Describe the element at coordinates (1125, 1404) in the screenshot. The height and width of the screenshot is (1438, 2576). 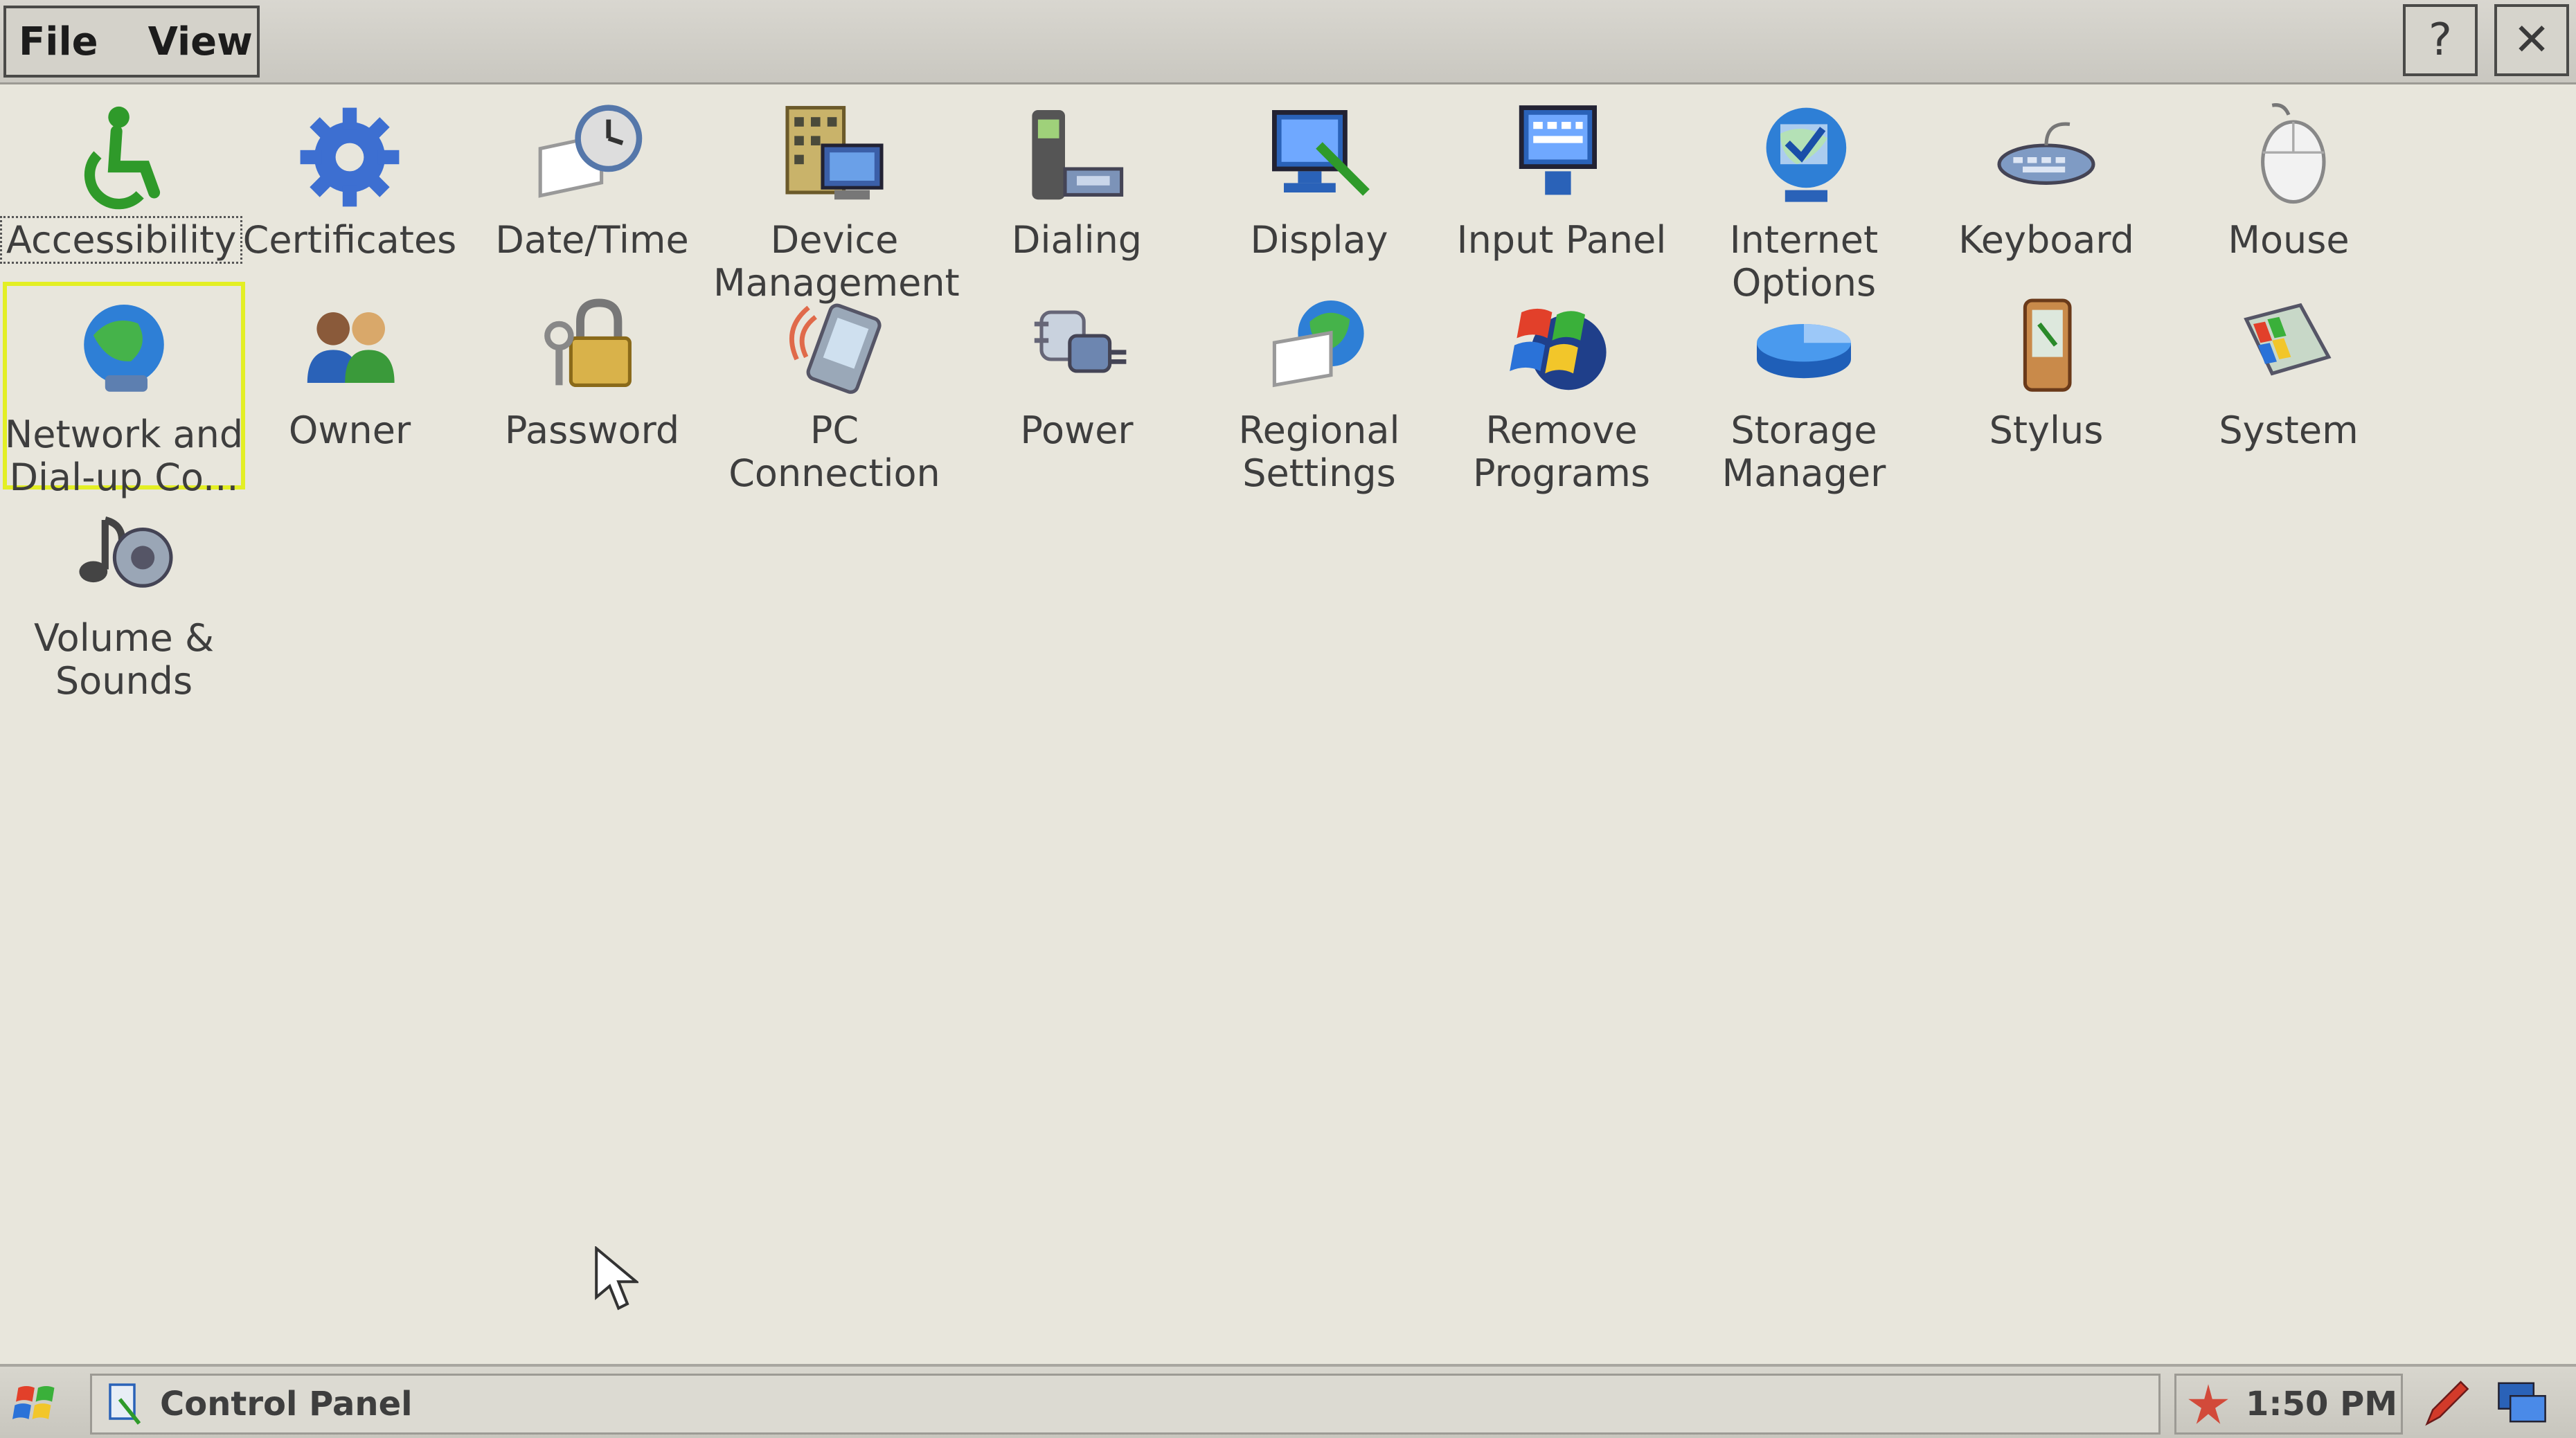
I see `taskbar-control-panel-button: Control Panel` at that location.